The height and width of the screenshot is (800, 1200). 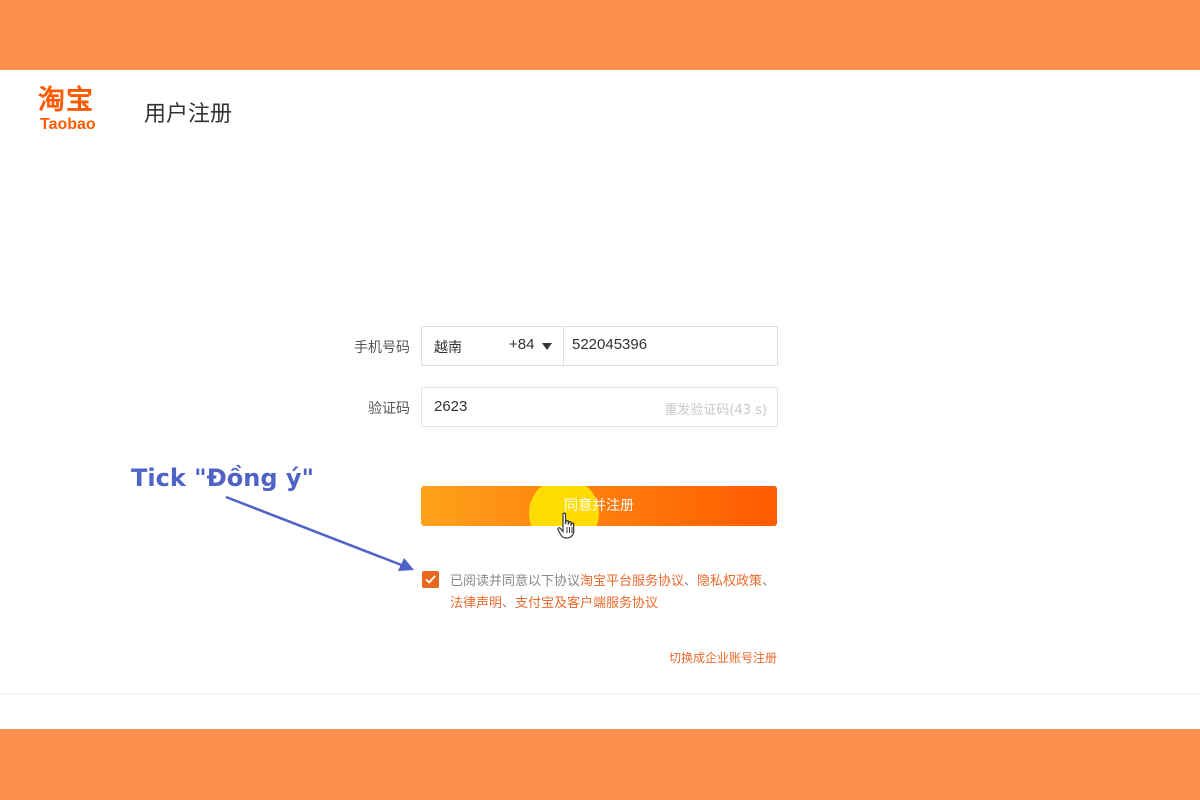 What do you see at coordinates (188, 114) in the screenshot?
I see `page-title: 用户注册` at bounding box center [188, 114].